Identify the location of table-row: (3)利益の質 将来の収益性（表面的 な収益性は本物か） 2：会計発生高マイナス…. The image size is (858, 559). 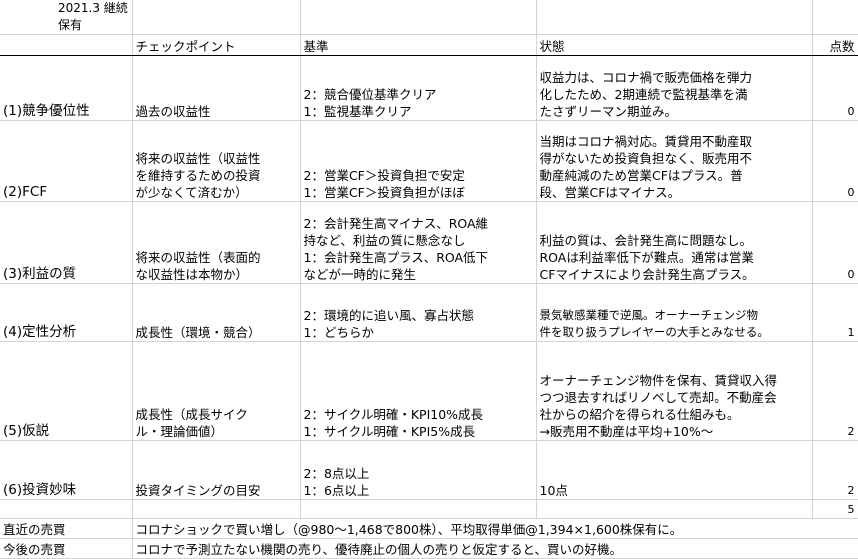
(429, 242).